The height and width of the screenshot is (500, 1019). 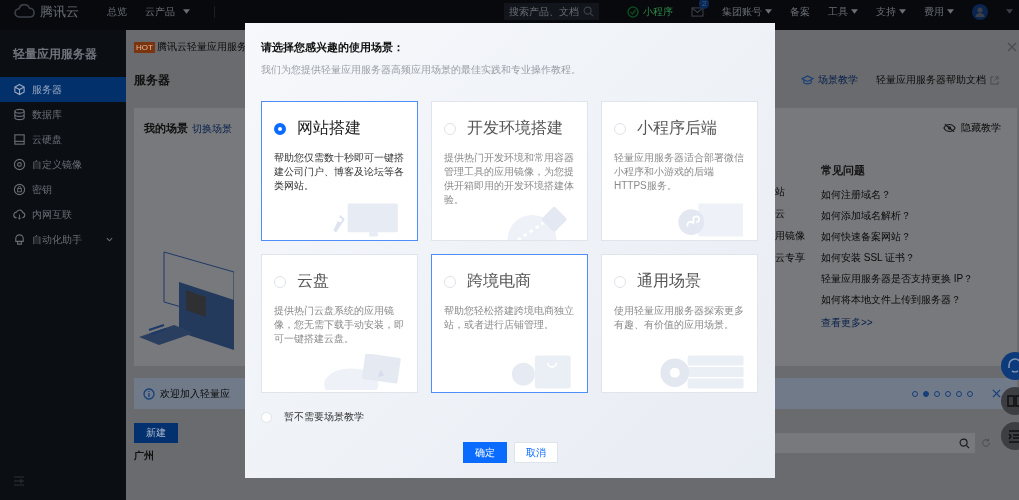 I want to click on scene-description: 提供热门云盘系统的应用镜像，您无需下载手动安装，即可一键搭建云盘。, so click(x=339, y=325).